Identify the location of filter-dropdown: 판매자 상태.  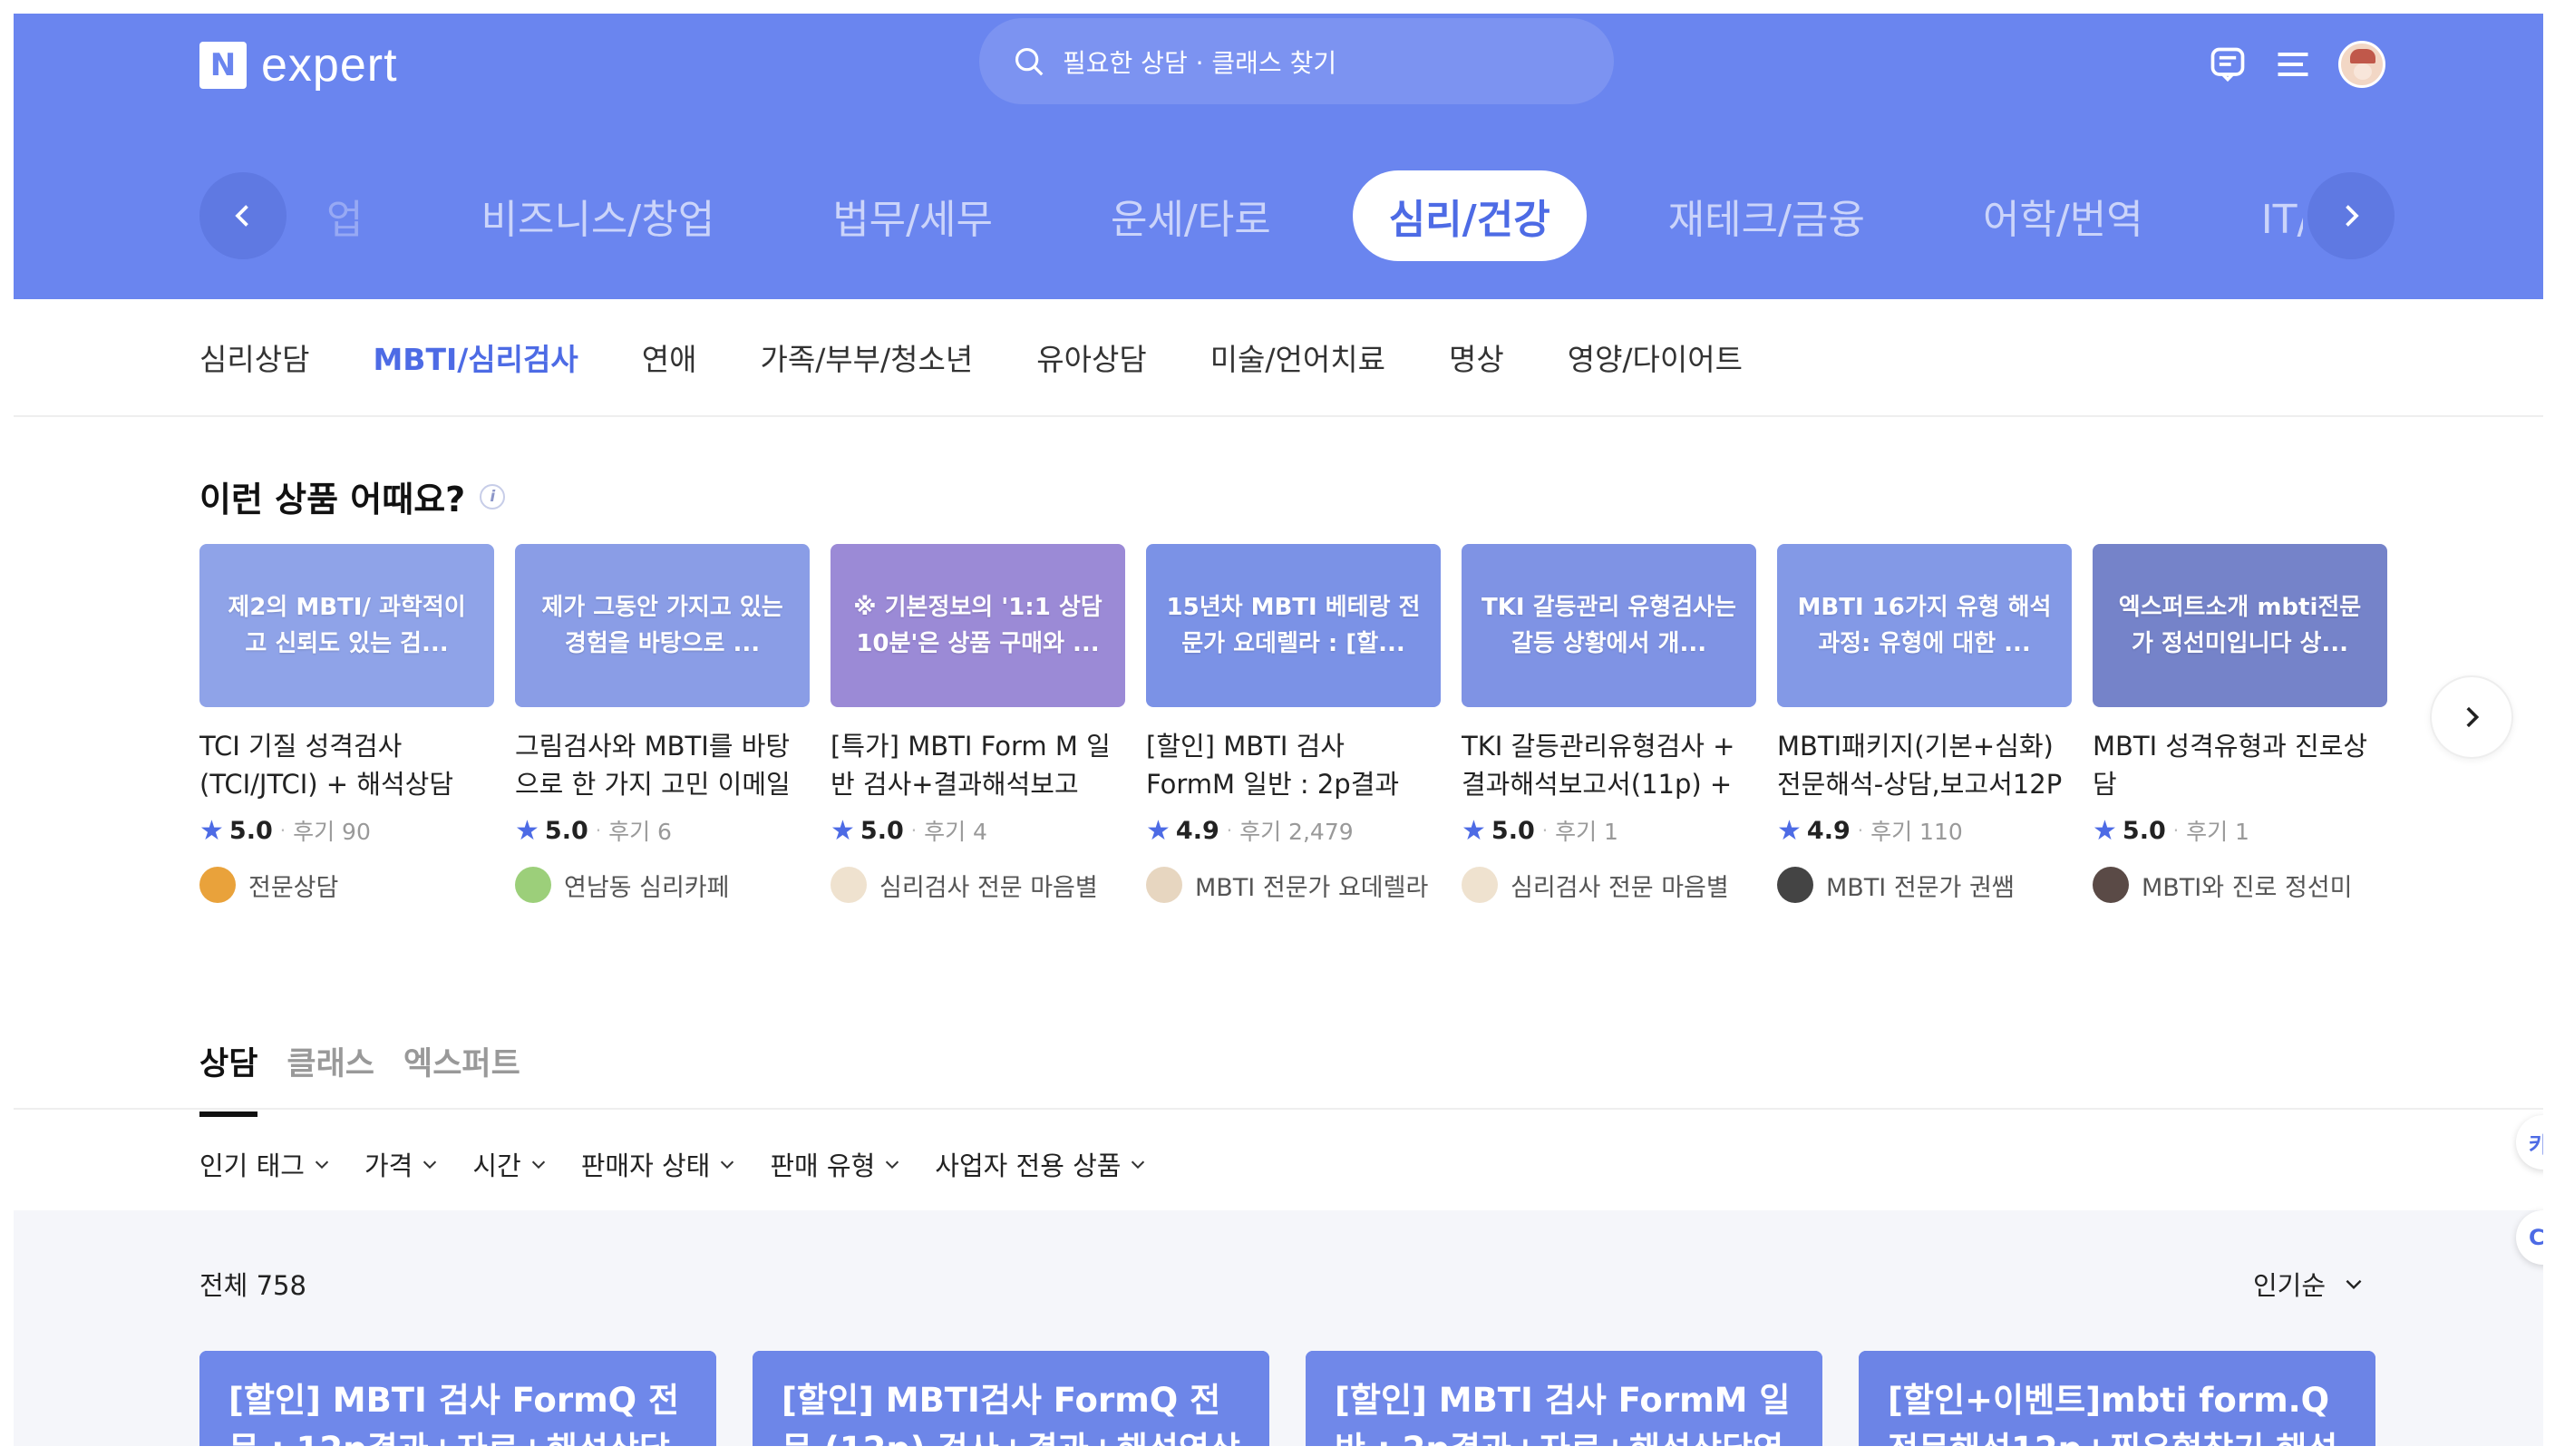
(659, 1164).